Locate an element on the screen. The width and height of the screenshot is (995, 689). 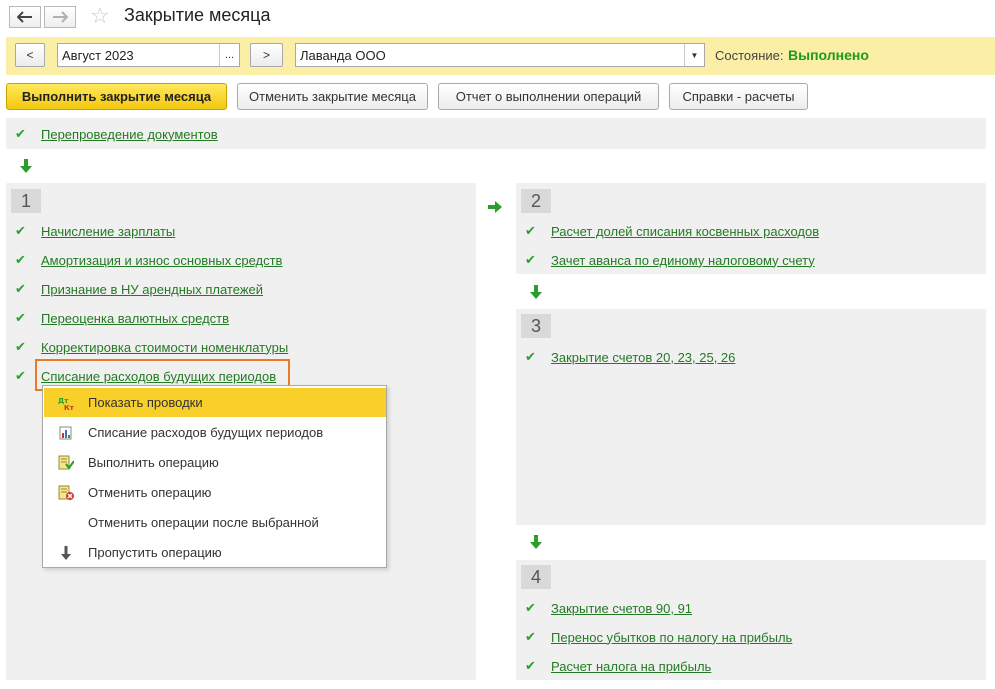
menu-item-skip-operation: Пропустить операцию is located at coordinates (215, 552).